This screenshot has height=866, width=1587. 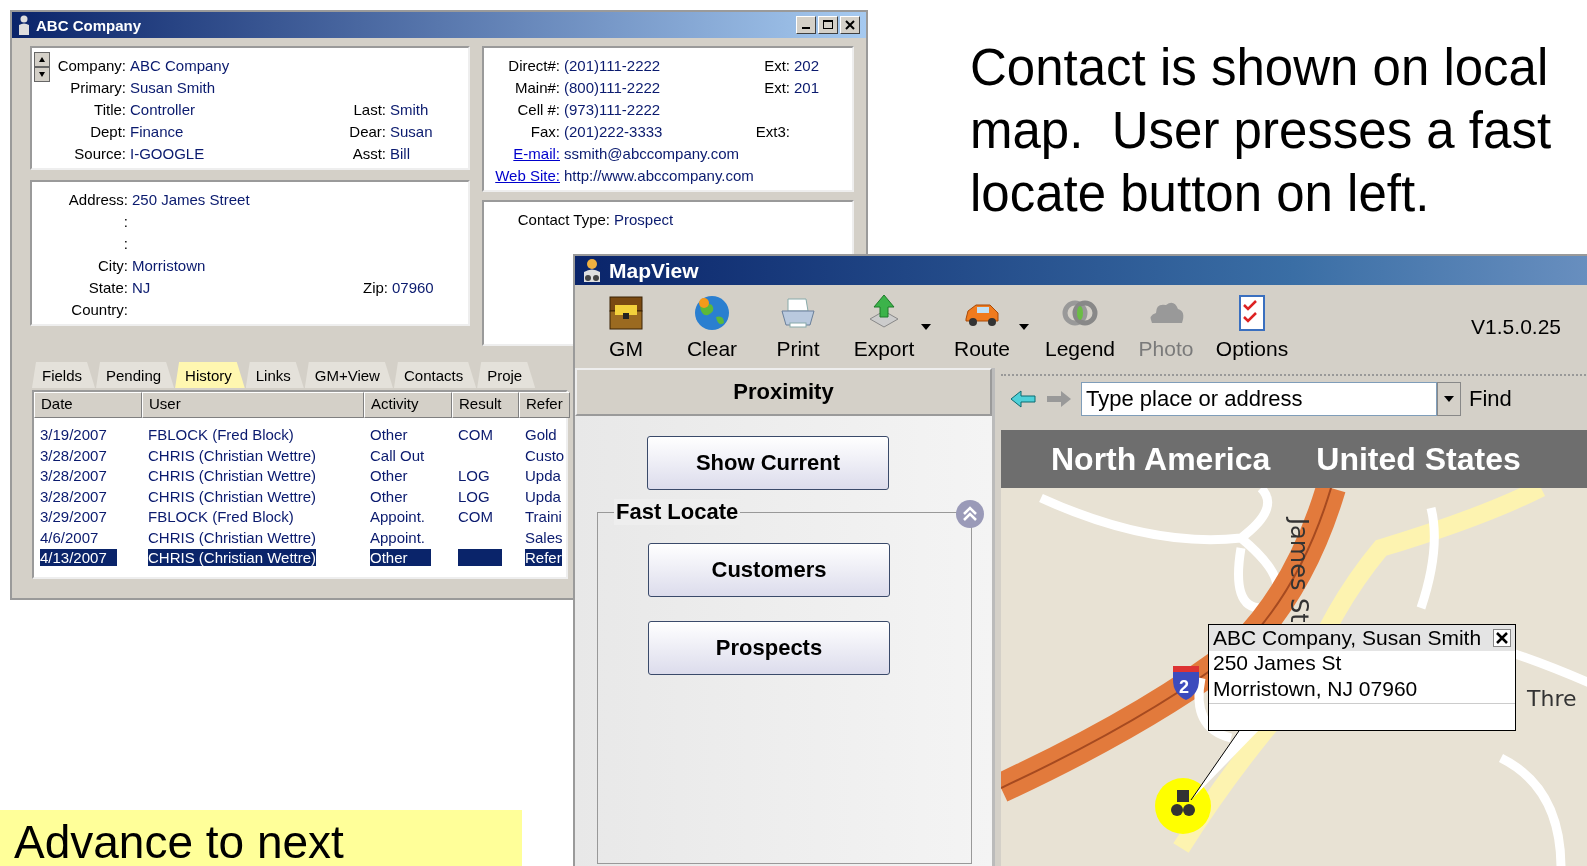 What do you see at coordinates (526, 175) in the screenshot?
I see `field-link: Web Site:` at bounding box center [526, 175].